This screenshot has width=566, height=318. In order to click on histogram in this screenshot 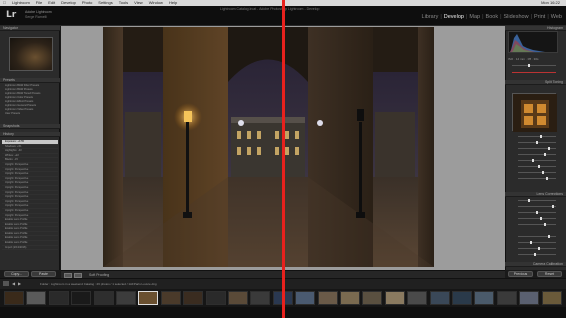, I will do `click(533, 42)`.